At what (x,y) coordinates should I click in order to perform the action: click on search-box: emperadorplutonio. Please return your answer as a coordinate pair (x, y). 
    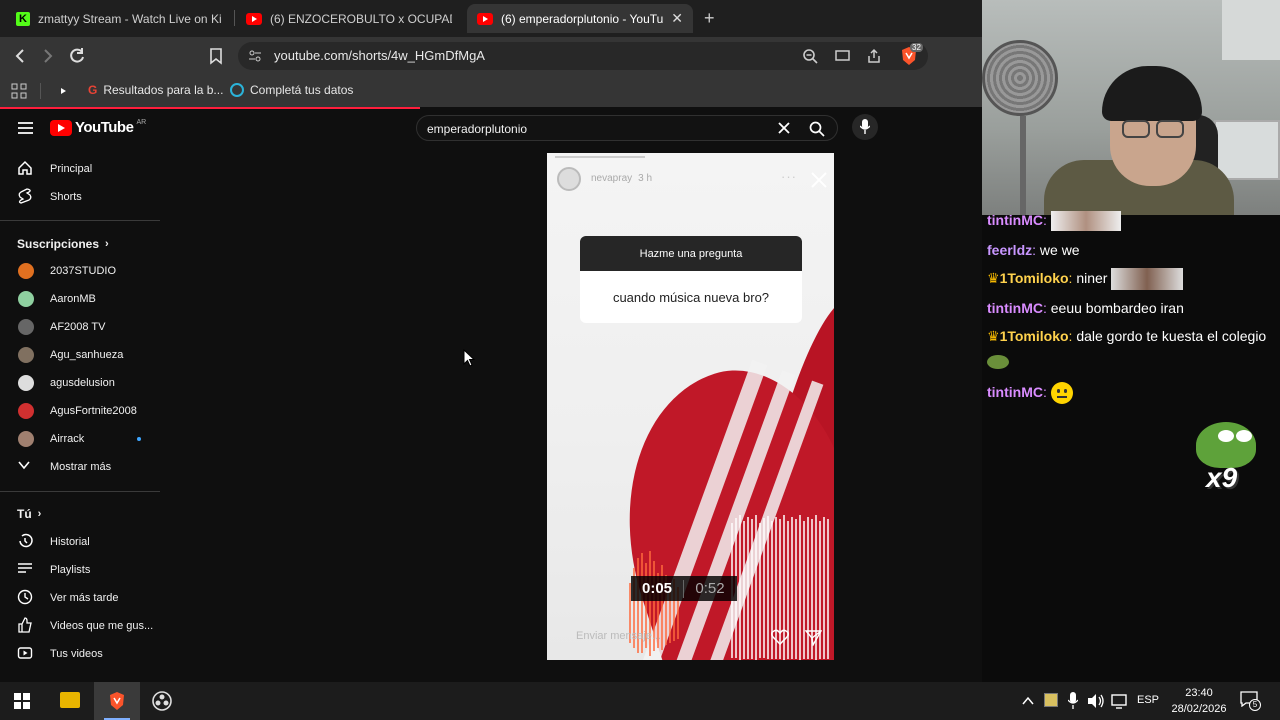
    Looking at the image, I should click on (627, 128).